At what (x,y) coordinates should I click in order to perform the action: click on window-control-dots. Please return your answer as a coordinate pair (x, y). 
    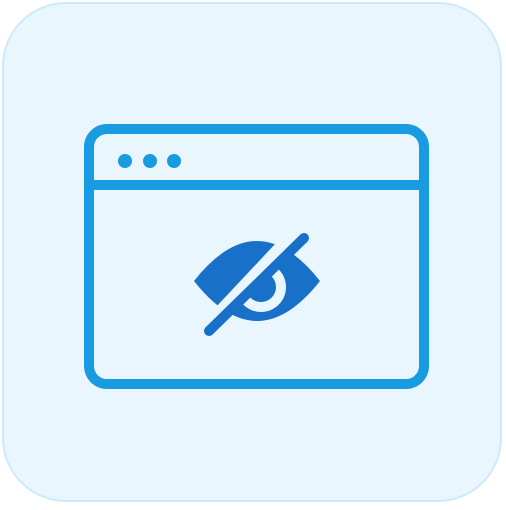
    Looking at the image, I should click on (149, 161).